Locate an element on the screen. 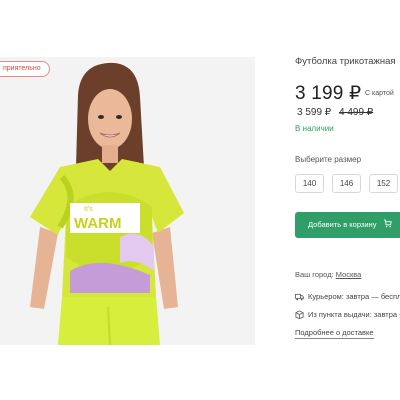 This screenshot has height=400, width=400. city-name: Москва is located at coordinates (349, 274).